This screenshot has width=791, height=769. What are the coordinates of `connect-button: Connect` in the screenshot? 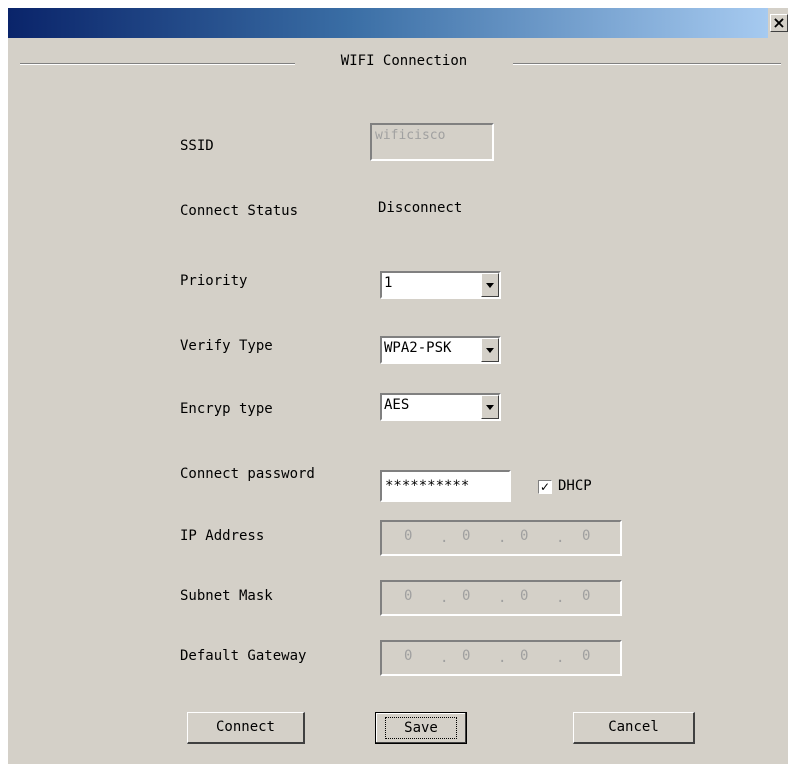 It's located at (246, 728).